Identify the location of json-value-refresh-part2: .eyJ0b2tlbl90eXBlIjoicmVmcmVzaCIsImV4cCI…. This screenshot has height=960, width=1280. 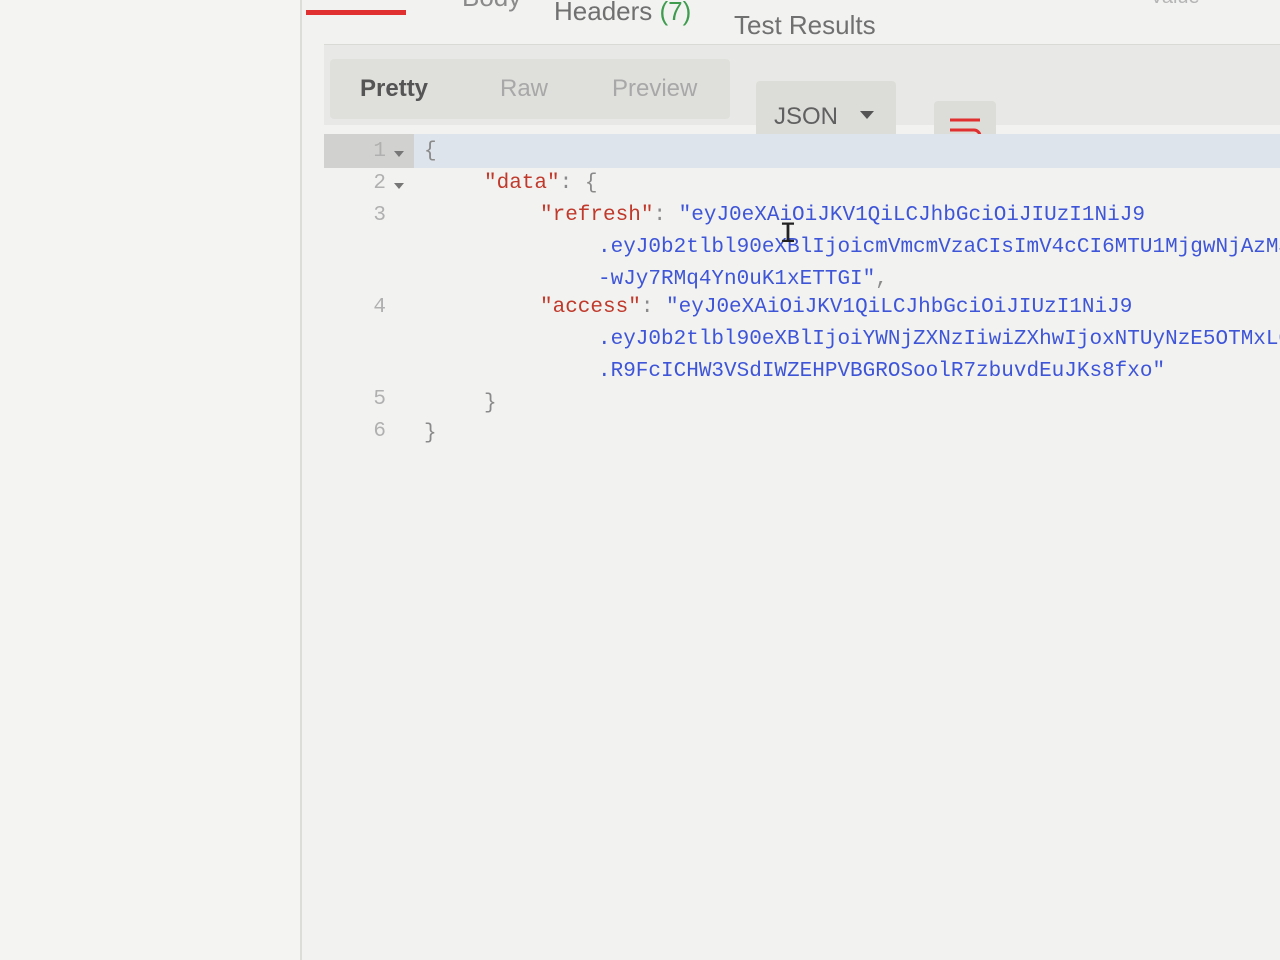
(939, 247).